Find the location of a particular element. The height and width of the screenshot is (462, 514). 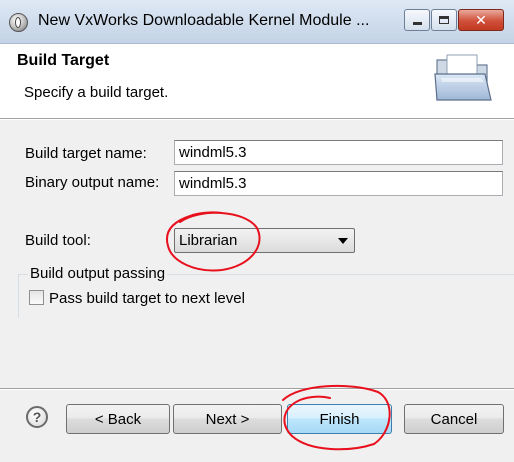

next-button: Next > is located at coordinates (227, 419).